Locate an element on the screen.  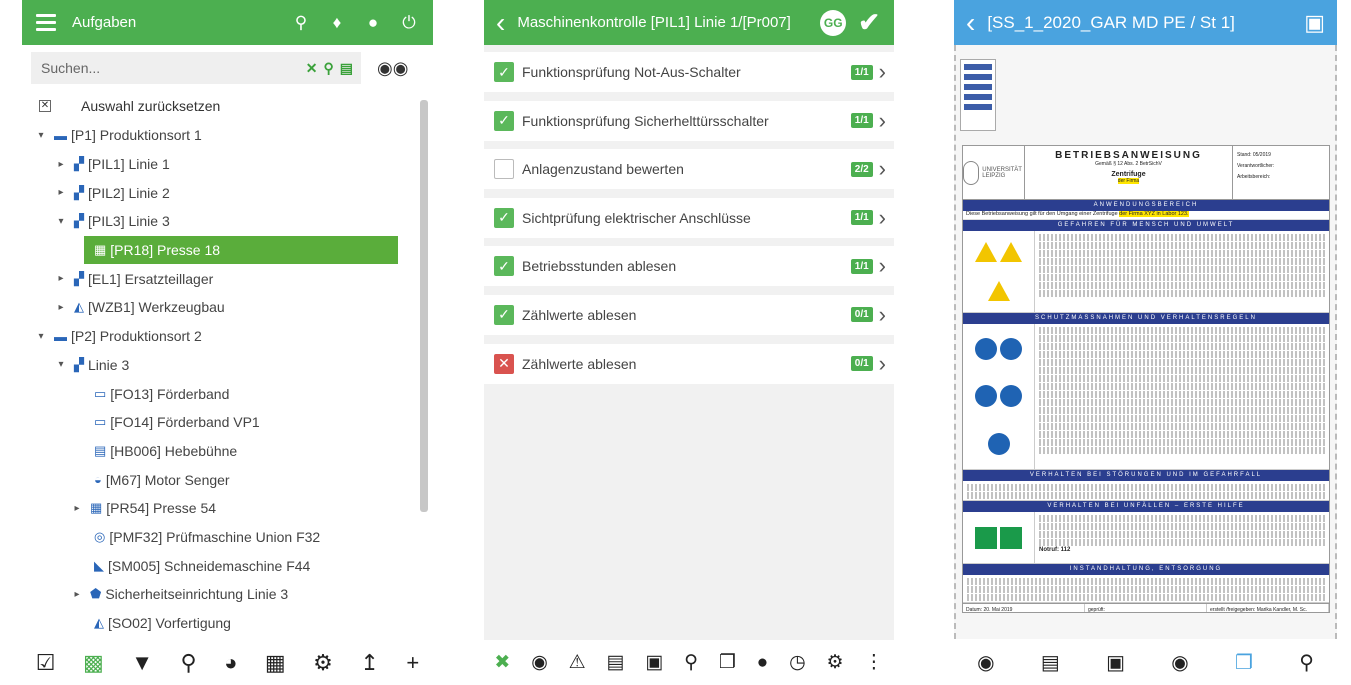
add-icon: + is located at coordinates (412, 663).